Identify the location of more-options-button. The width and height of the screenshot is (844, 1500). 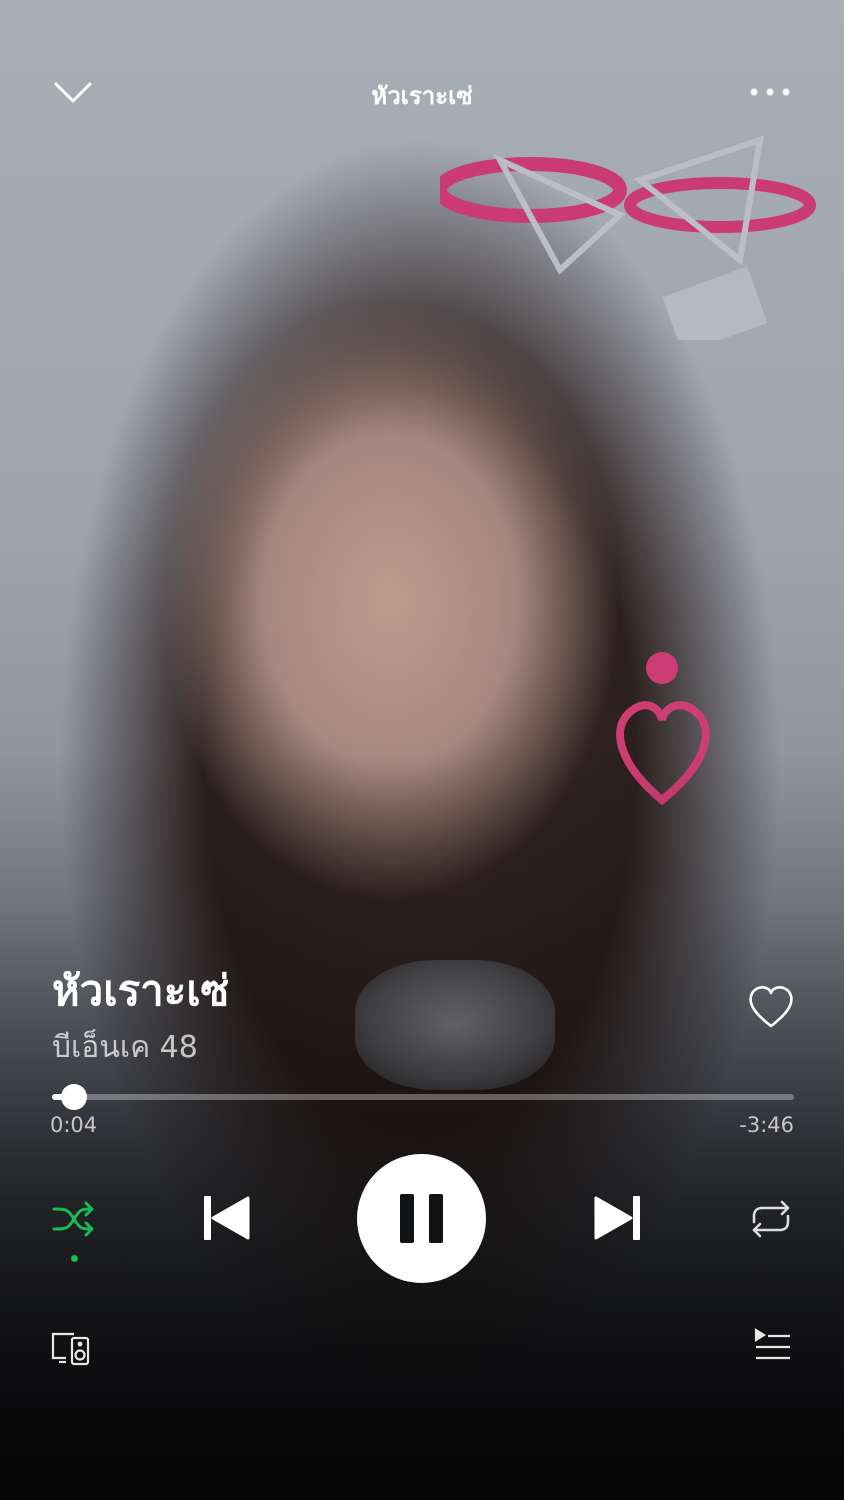
(770, 92).